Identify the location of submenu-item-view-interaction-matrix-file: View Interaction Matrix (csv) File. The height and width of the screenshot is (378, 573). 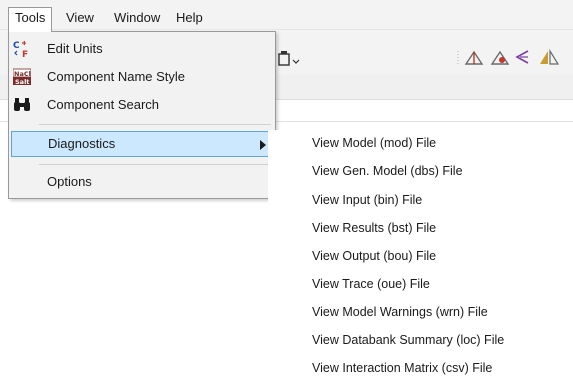
(402, 366).